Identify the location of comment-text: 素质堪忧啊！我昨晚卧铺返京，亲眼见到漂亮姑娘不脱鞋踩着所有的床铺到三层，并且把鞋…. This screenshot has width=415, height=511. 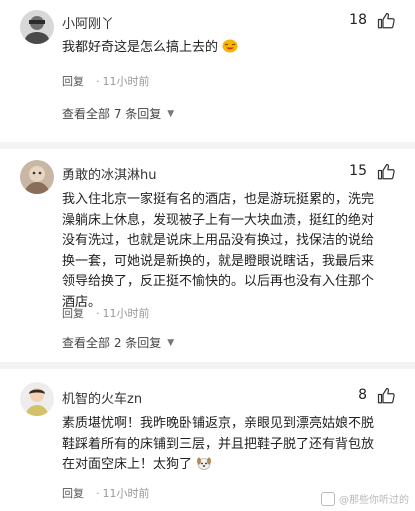
(221, 446).